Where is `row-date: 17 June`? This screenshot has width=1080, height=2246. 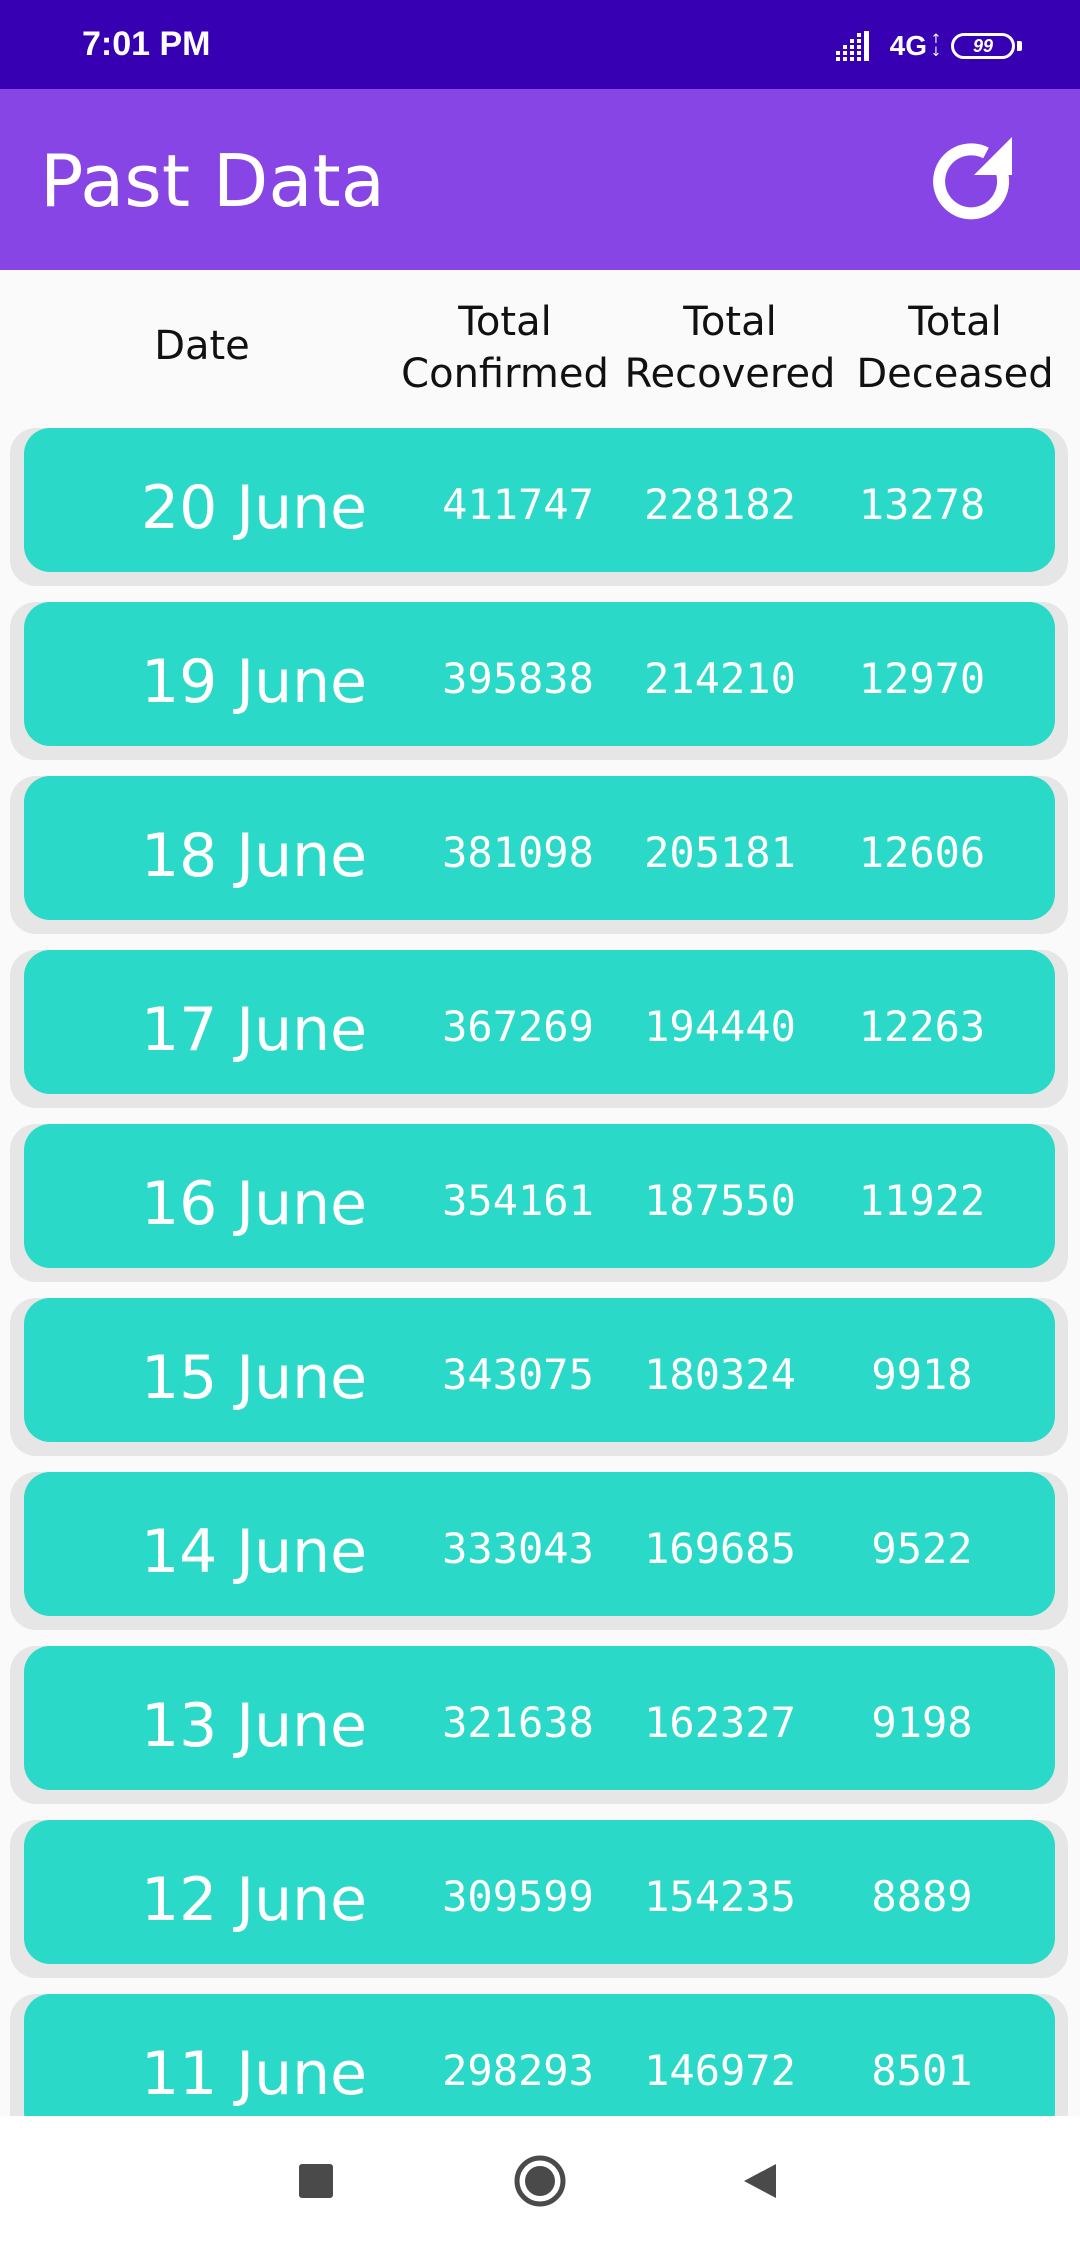 row-date: 17 June is located at coordinates (254, 1030).